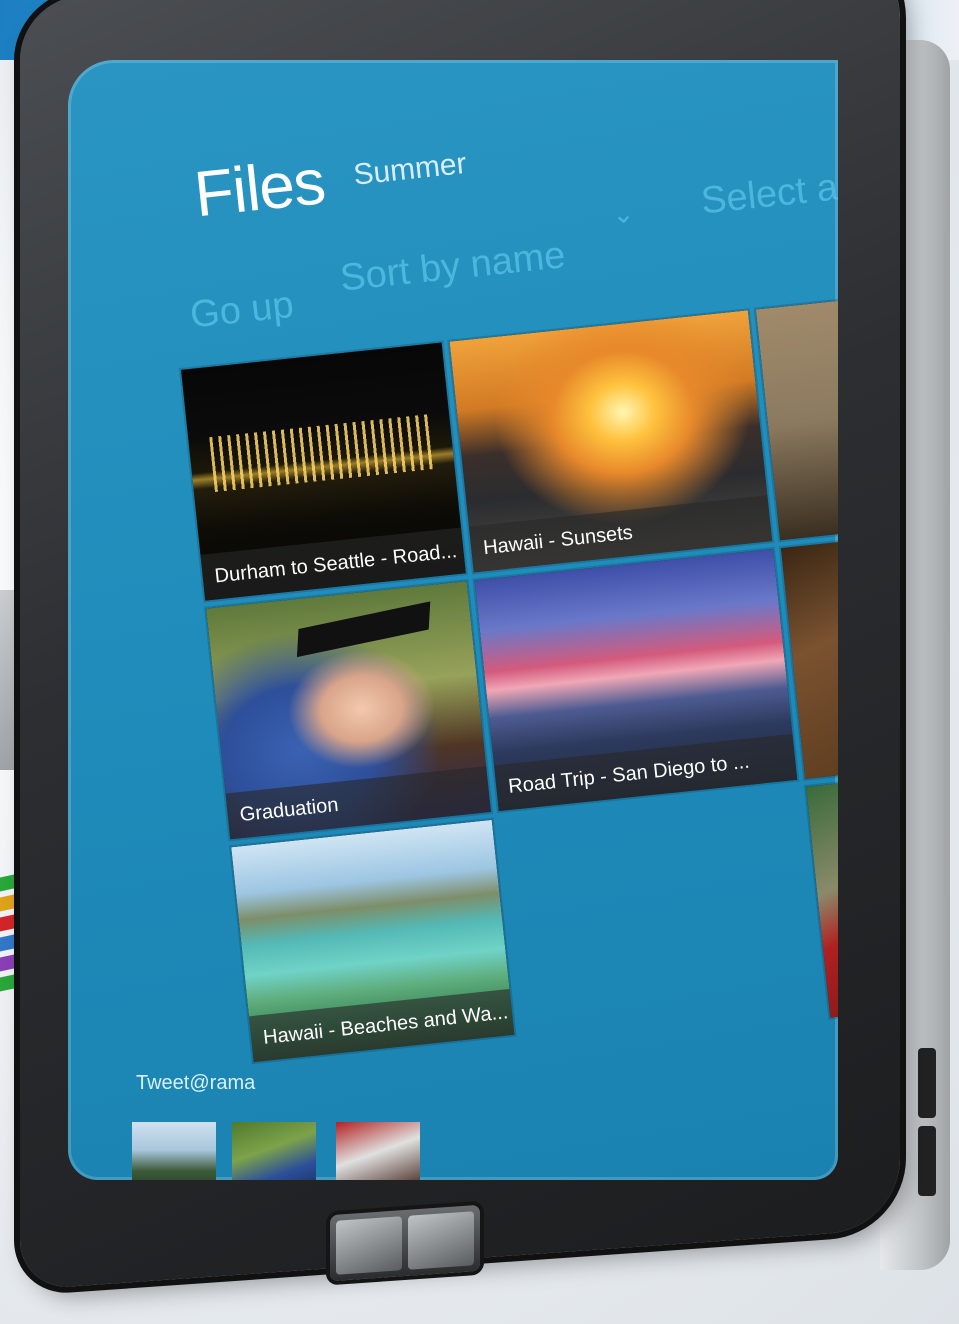 The width and height of the screenshot is (959, 1324). I want to click on tile-photo, so click(822, 896).